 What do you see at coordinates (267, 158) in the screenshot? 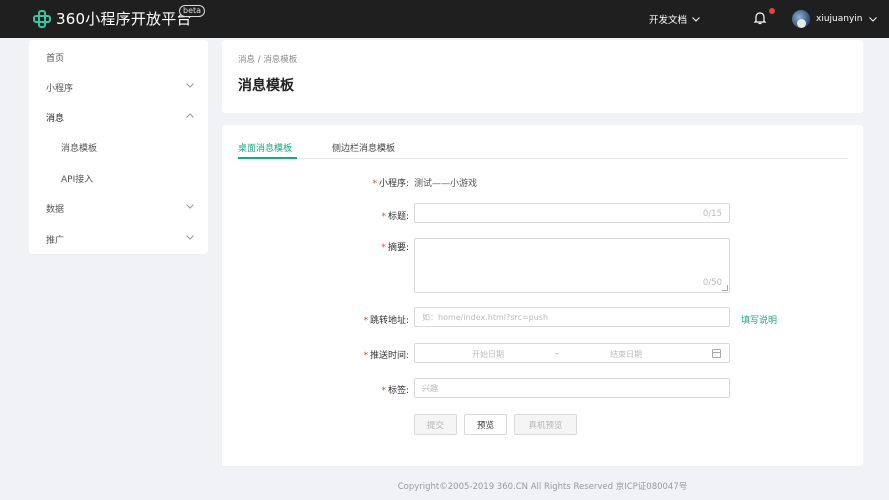
I see `active-tab-indicator` at bounding box center [267, 158].